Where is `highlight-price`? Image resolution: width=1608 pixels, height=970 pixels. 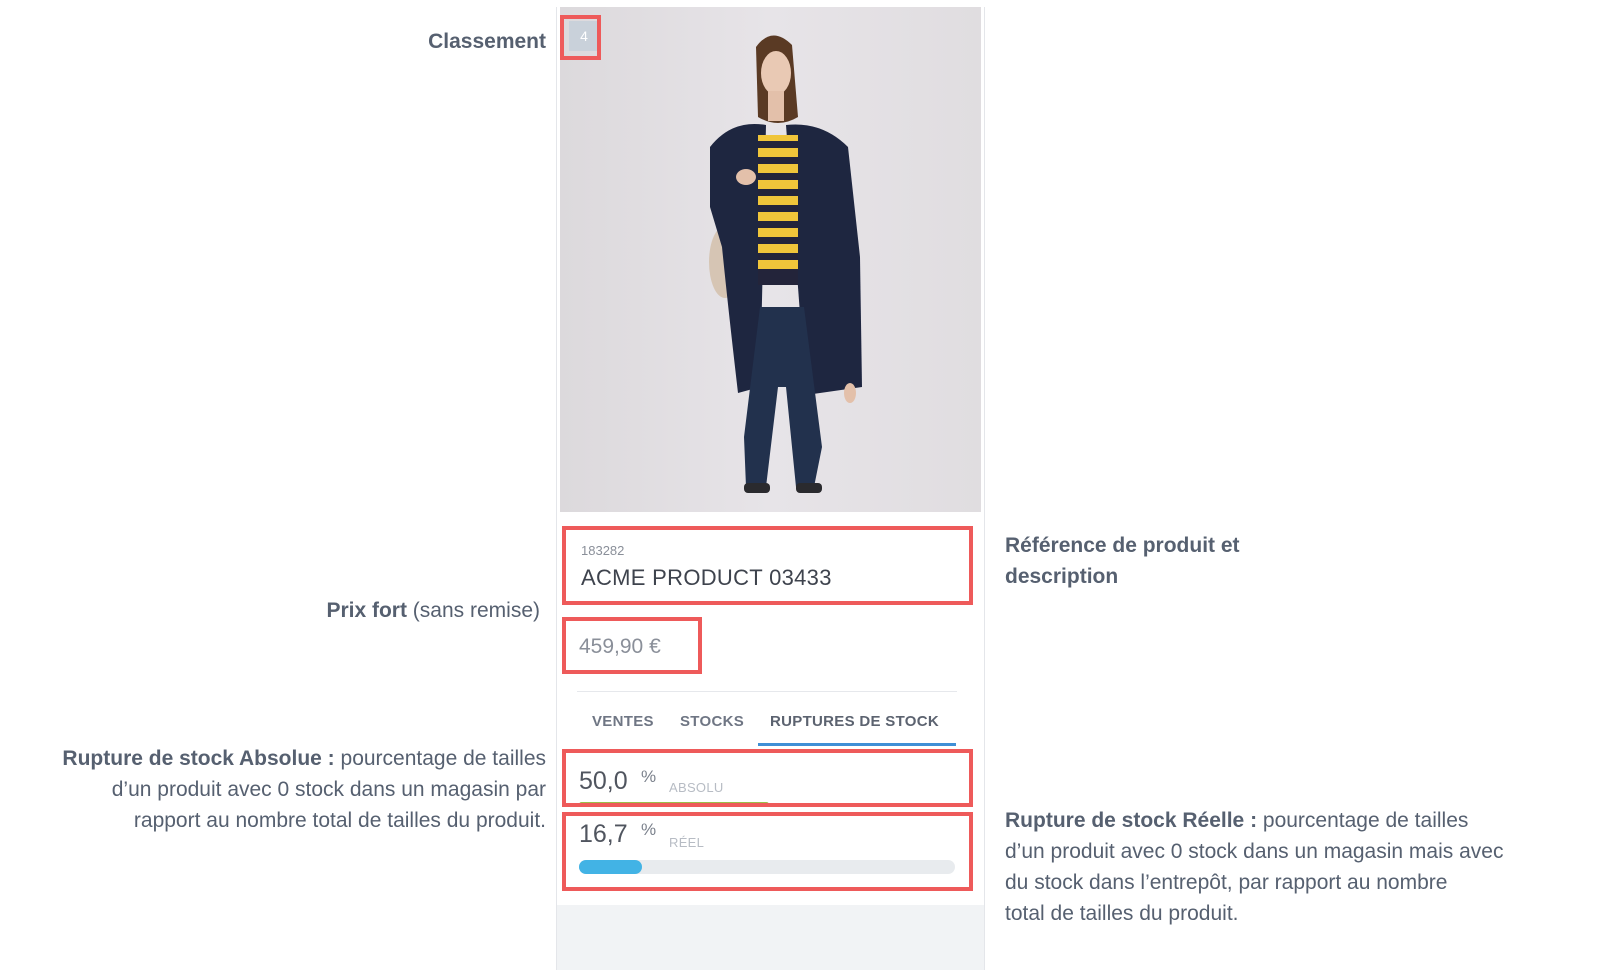
highlight-price is located at coordinates (632, 645).